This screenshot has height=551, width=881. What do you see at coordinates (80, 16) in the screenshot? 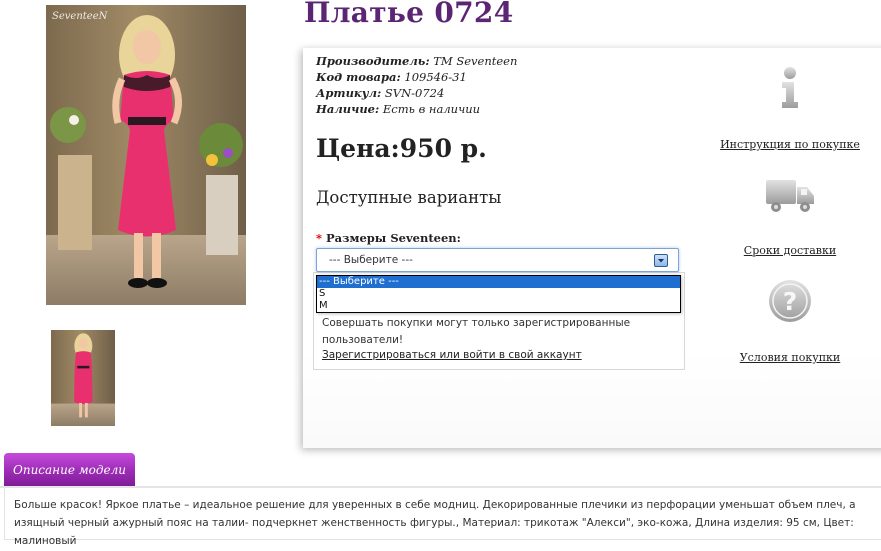
I see `photo-watermark: SeventeeN` at bounding box center [80, 16].